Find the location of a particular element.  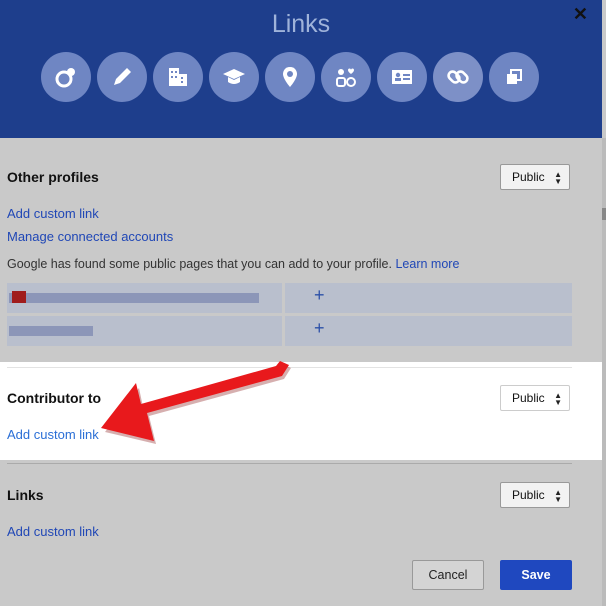

close-button: ✕ is located at coordinates (580, 14).